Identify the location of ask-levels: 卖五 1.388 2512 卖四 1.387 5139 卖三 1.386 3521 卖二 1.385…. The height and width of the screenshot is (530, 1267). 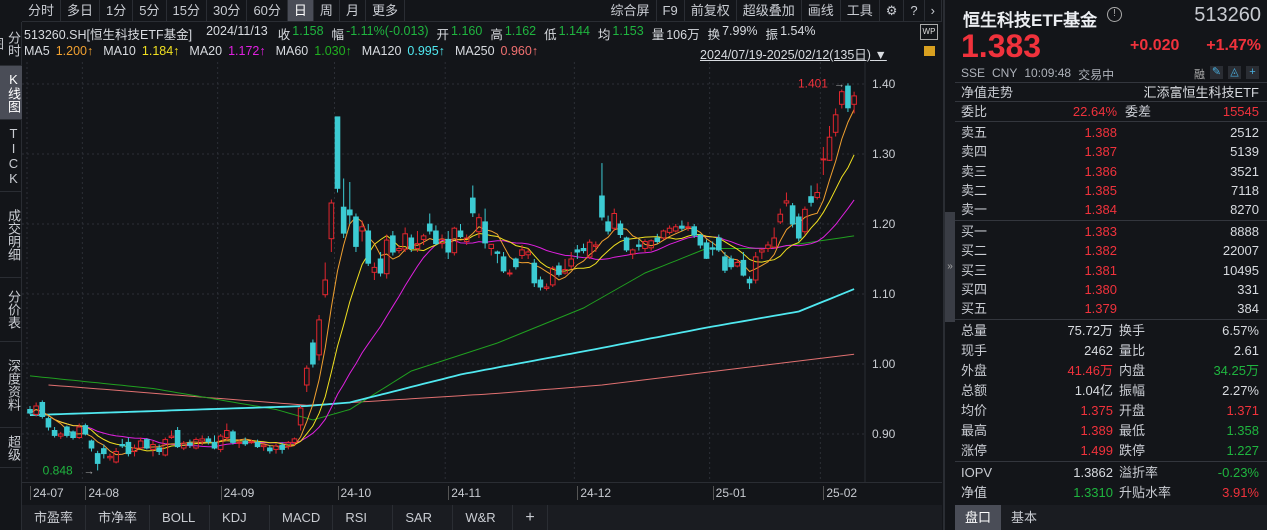
(1111, 170).